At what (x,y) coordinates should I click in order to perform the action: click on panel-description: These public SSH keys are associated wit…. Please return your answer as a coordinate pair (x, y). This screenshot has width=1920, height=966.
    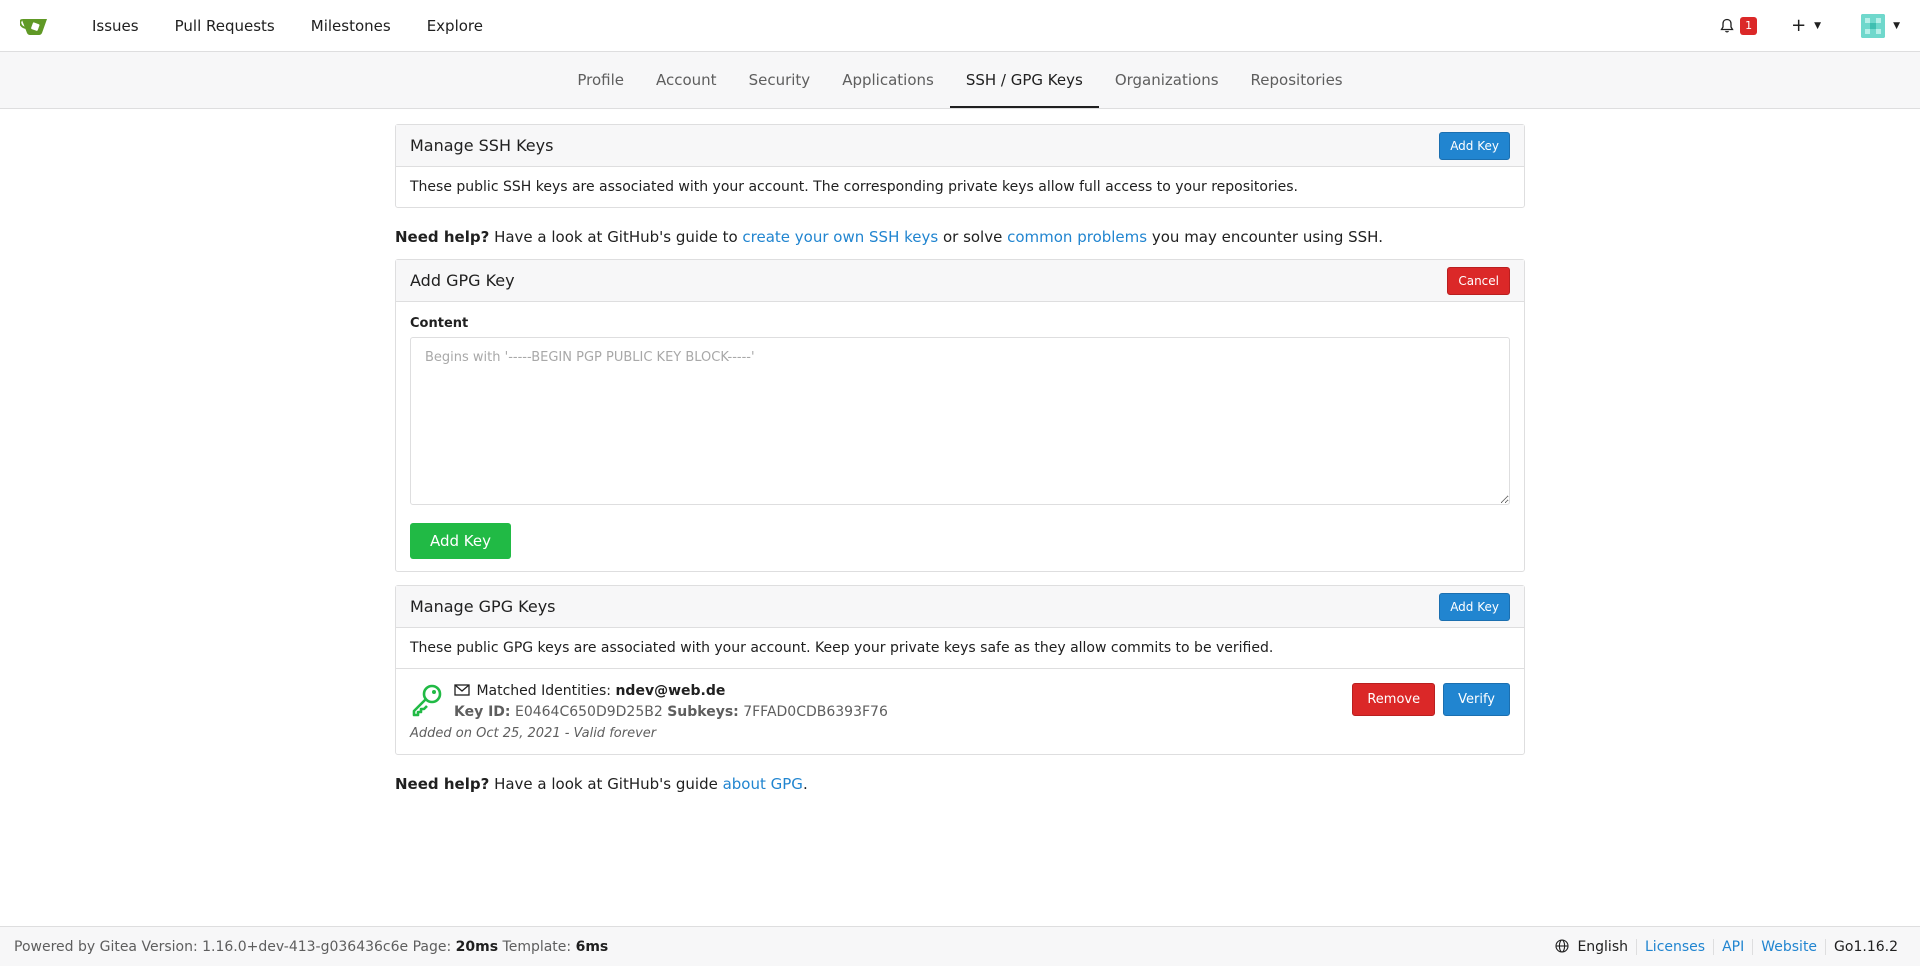
    Looking at the image, I should click on (854, 187).